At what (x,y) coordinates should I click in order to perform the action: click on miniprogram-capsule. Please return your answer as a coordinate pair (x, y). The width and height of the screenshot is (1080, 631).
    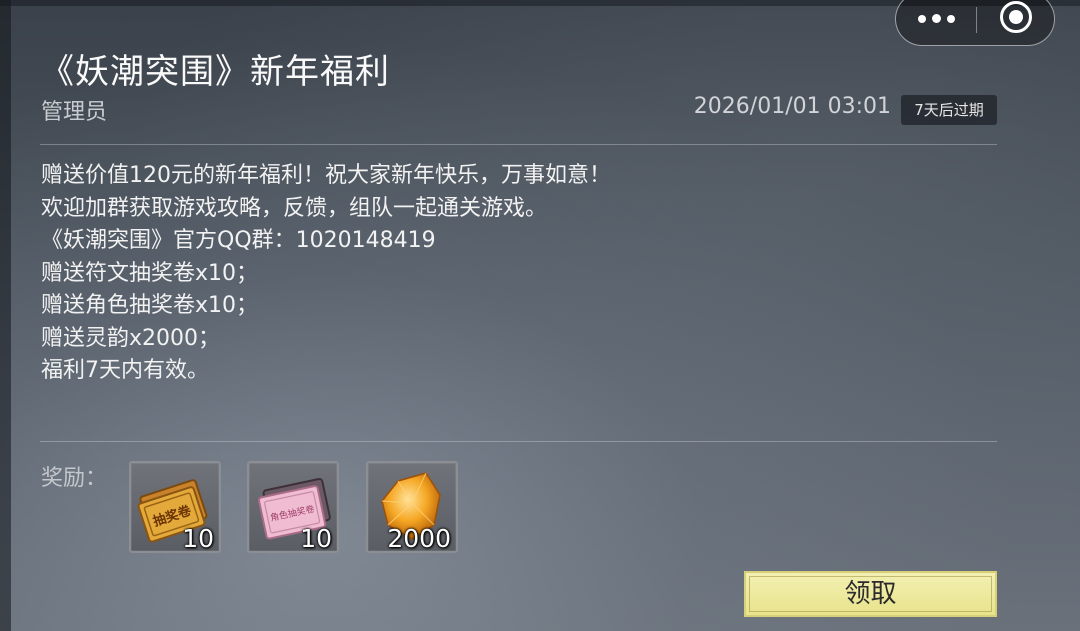
    Looking at the image, I should click on (975, 23).